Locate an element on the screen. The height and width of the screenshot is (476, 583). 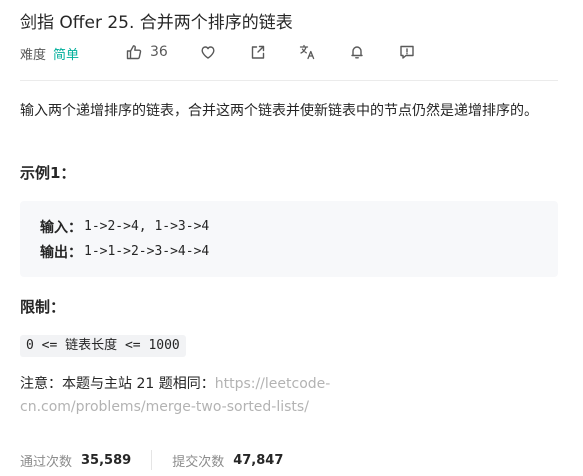
example-input-line: 输入： 1->2->4, 1->3->4 is located at coordinates (289, 226).